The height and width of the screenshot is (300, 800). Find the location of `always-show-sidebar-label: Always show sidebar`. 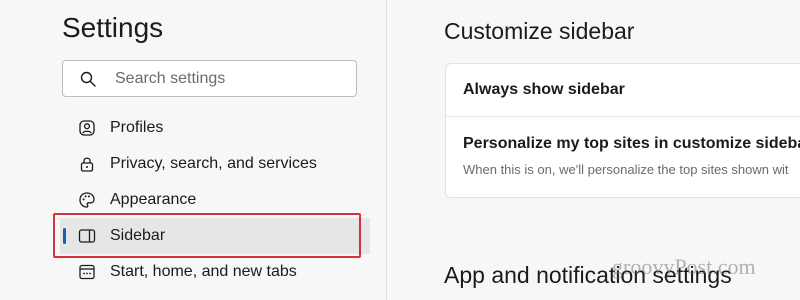

always-show-sidebar-label: Always show sidebar is located at coordinates (544, 89).